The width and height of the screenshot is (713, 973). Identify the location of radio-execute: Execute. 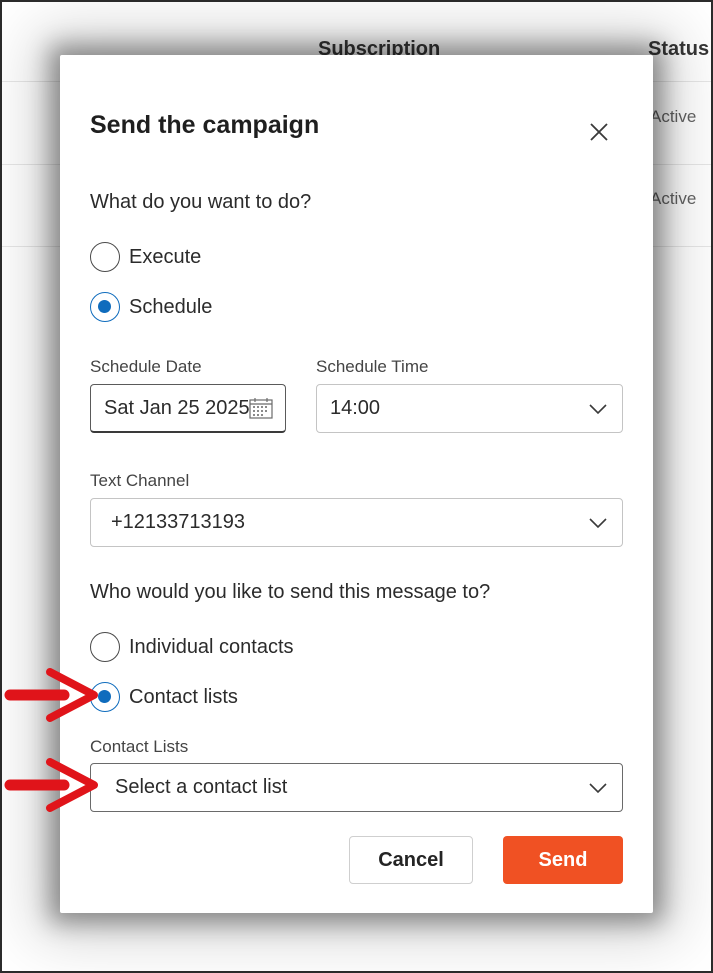
(145, 257).